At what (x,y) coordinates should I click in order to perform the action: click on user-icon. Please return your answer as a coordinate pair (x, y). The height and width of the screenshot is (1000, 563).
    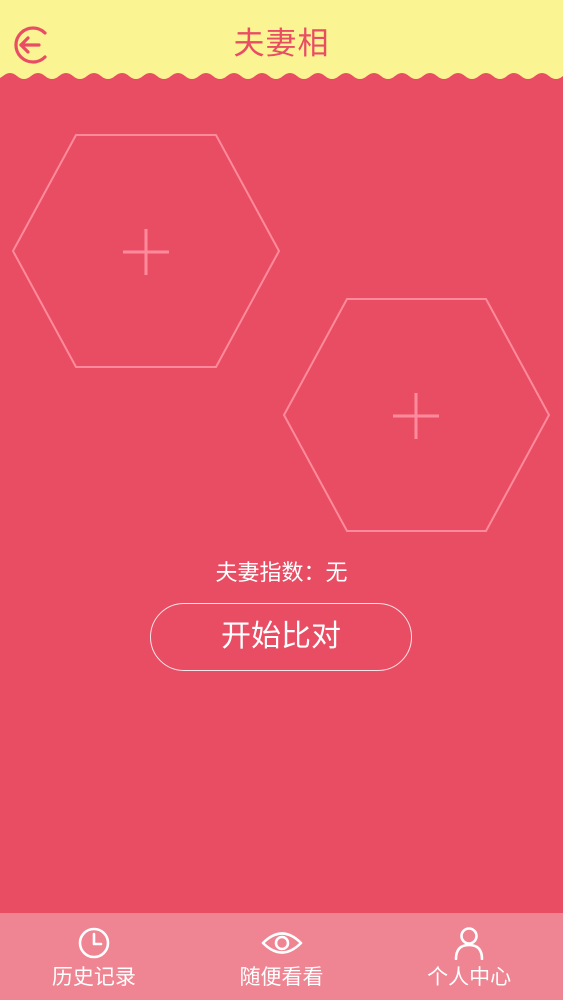
    Looking at the image, I should click on (469, 943).